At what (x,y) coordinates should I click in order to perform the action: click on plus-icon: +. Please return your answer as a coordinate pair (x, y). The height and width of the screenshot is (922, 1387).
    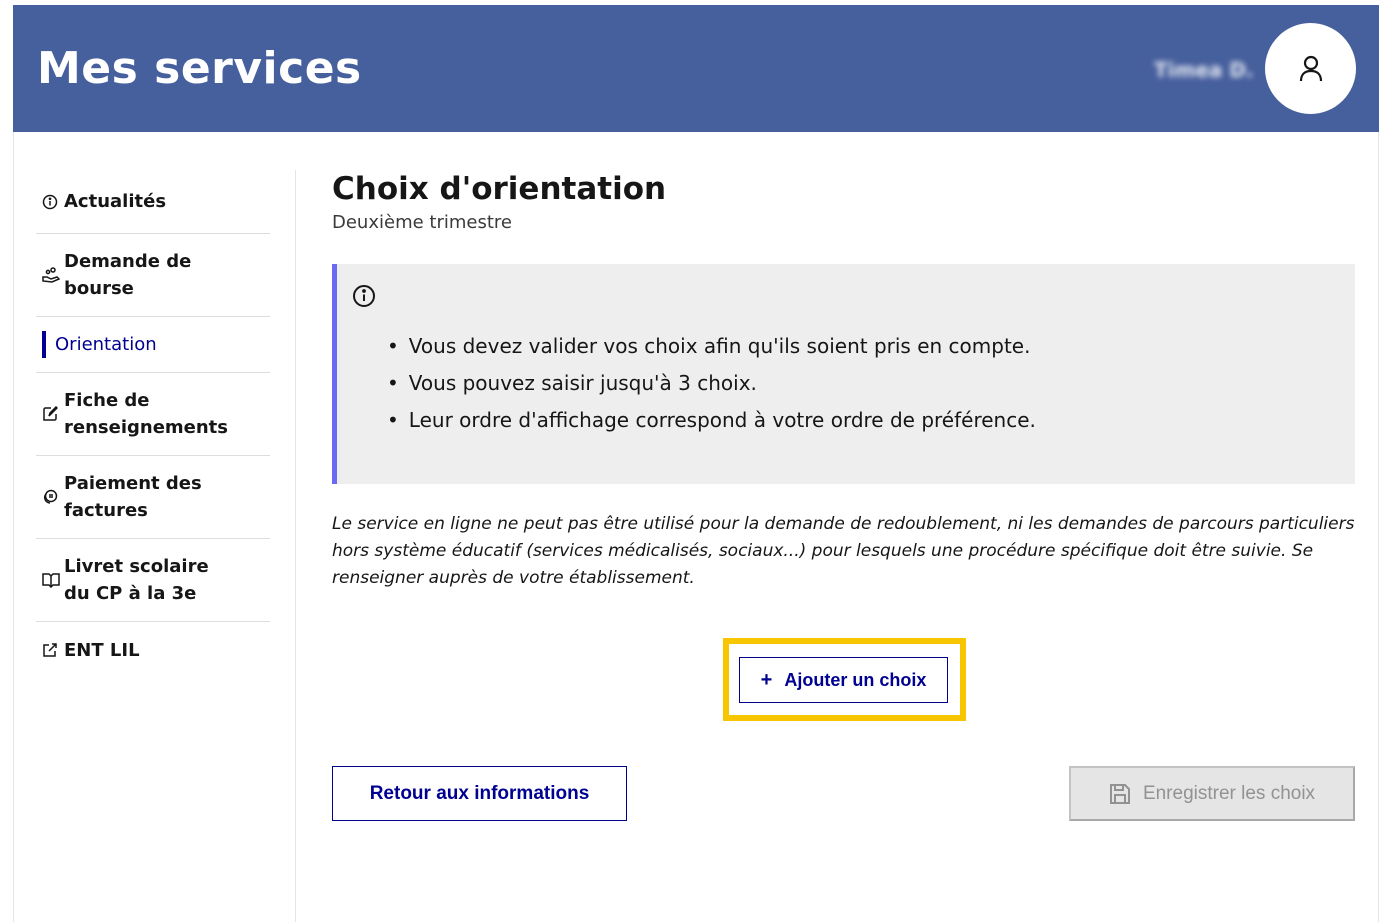
    Looking at the image, I should click on (766, 679).